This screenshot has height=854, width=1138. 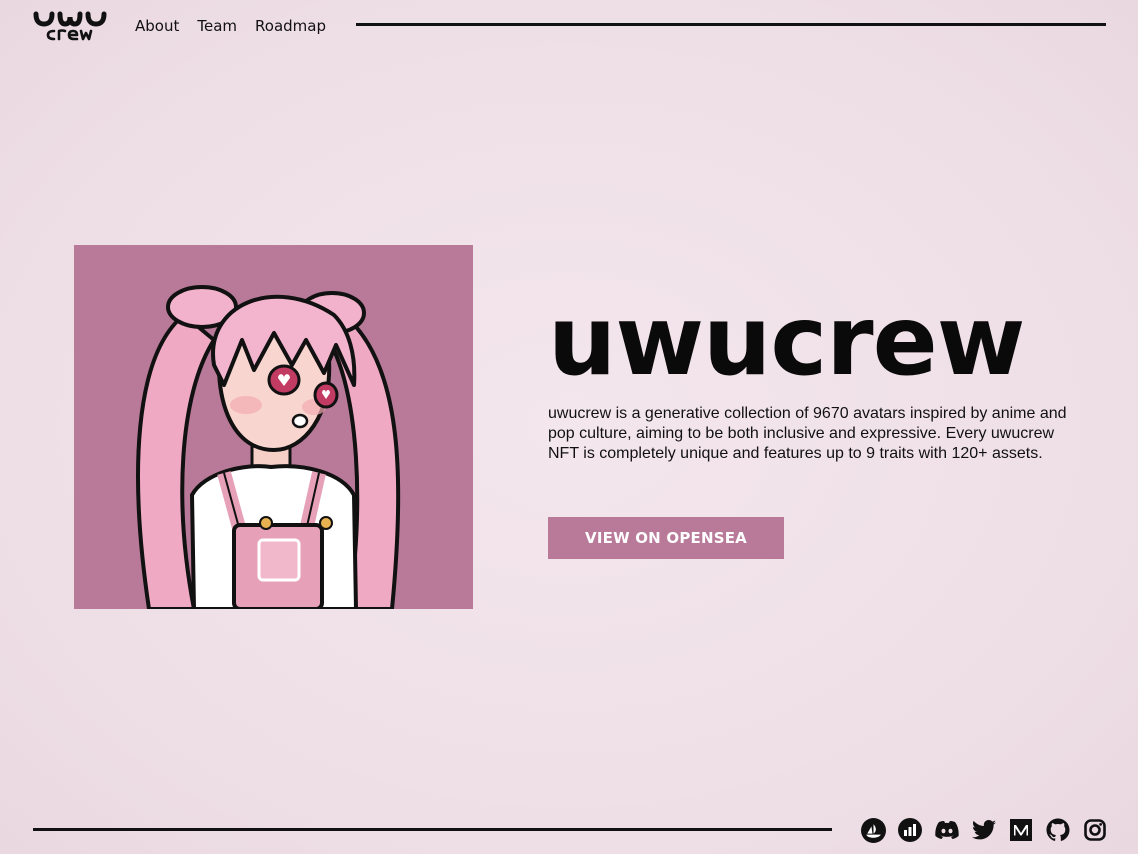 I want to click on nav-roadmap: Roadmap, so click(x=290, y=26).